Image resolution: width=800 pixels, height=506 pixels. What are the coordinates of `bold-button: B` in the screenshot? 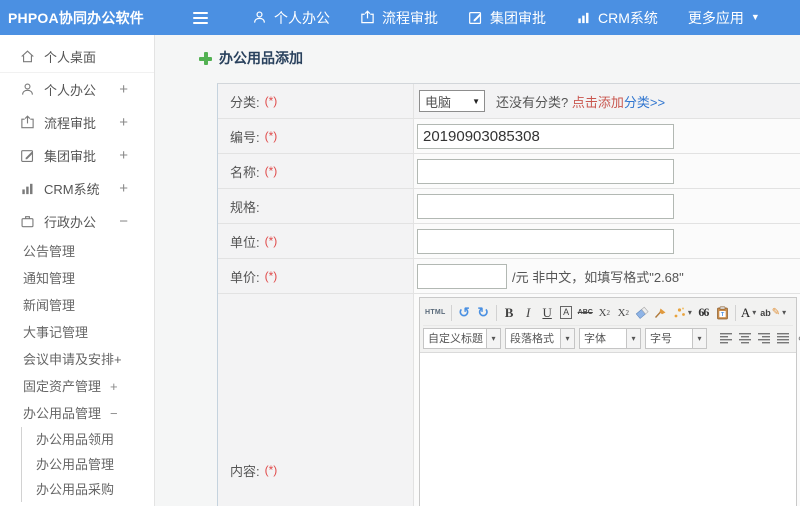 It's located at (509, 312).